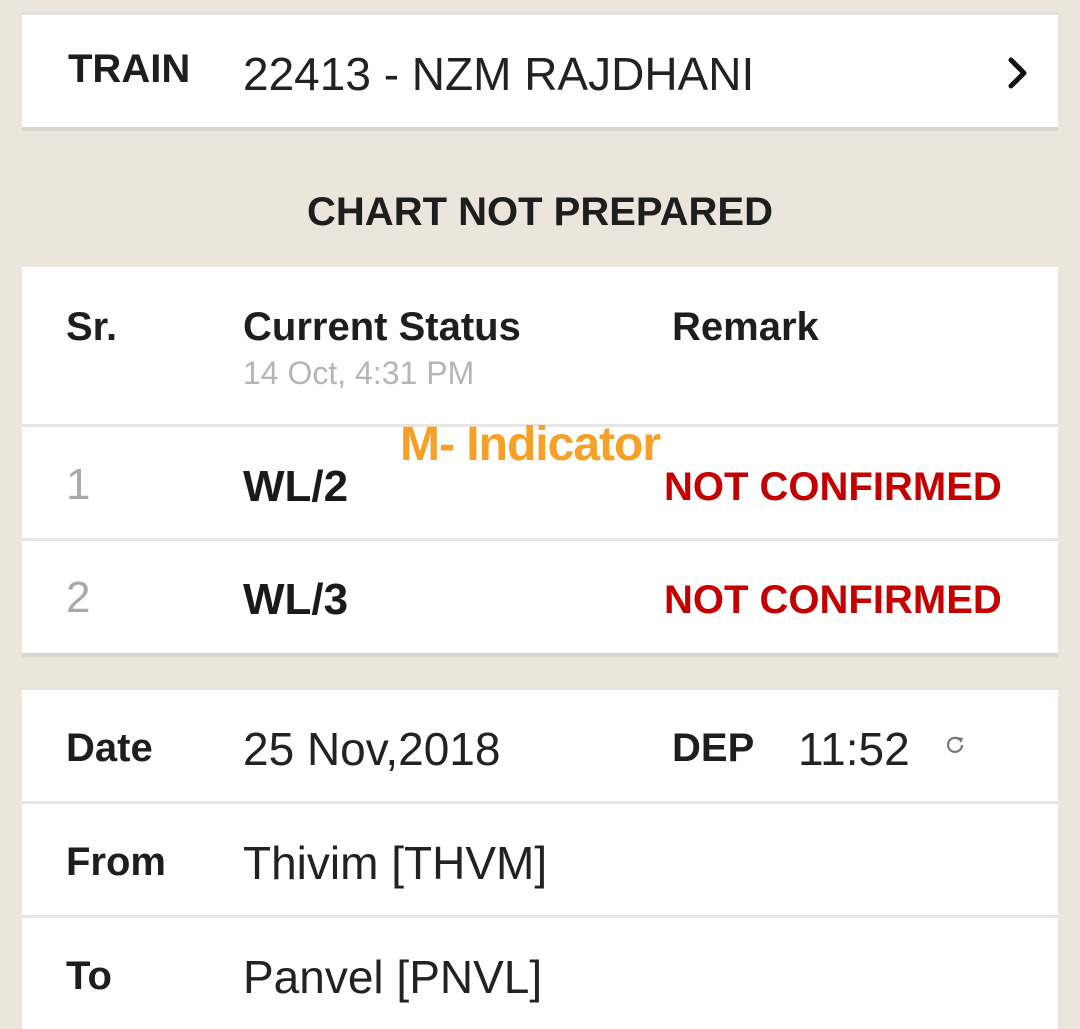  Describe the element at coordinates (713, 748) in the screenshot. I see `departure-label: DEP` at that location.